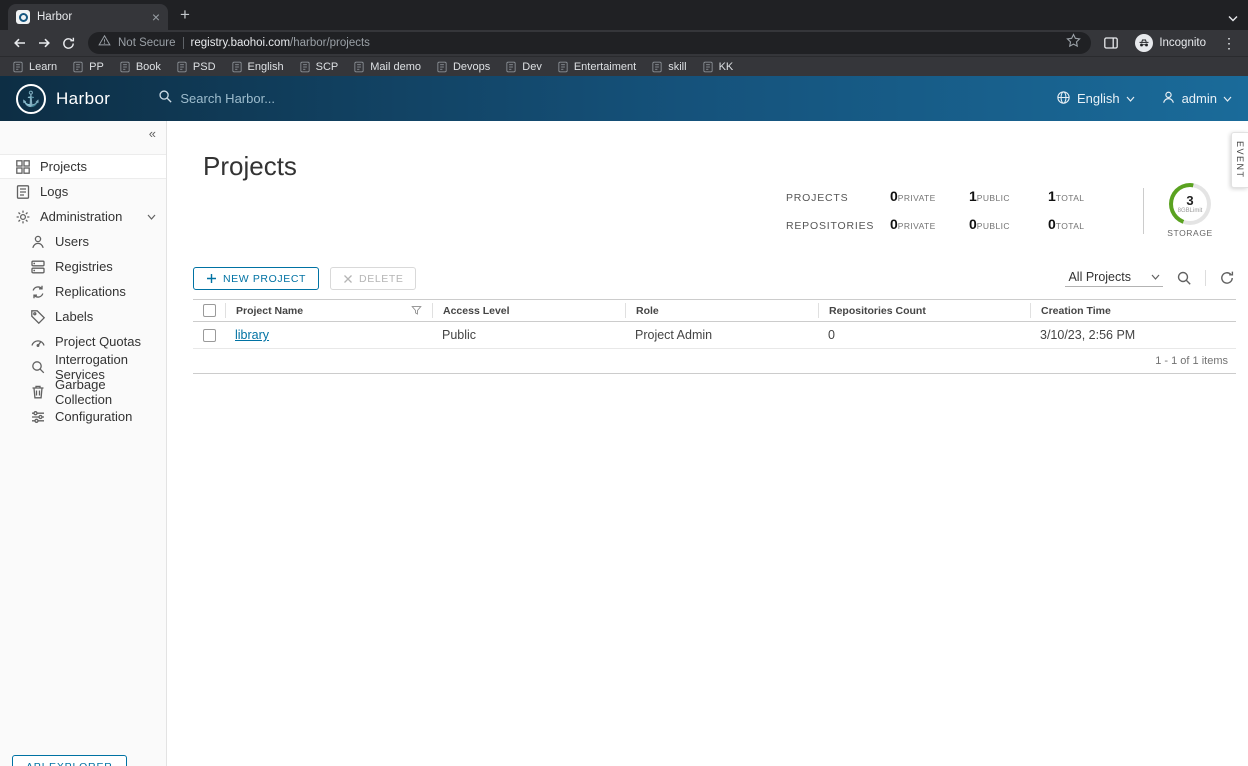 This screenshot has height=766, width=1248. I want to click on incognito-badge: Incognito, so click(1170, 43).